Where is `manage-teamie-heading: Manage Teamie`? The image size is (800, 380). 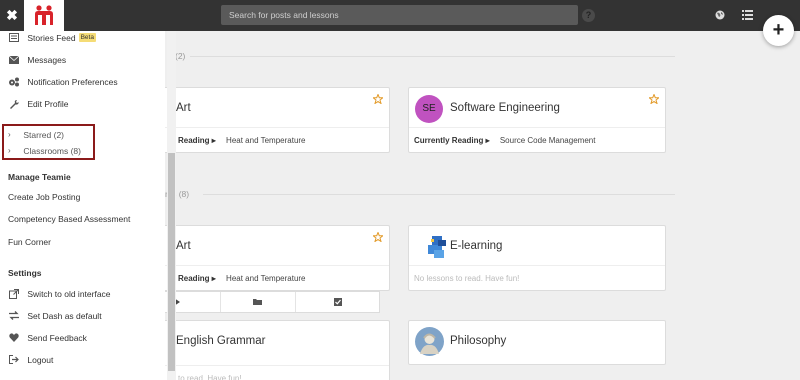
manage-teamie-heading: Manage Teamie is located at coordinates (39, 177).